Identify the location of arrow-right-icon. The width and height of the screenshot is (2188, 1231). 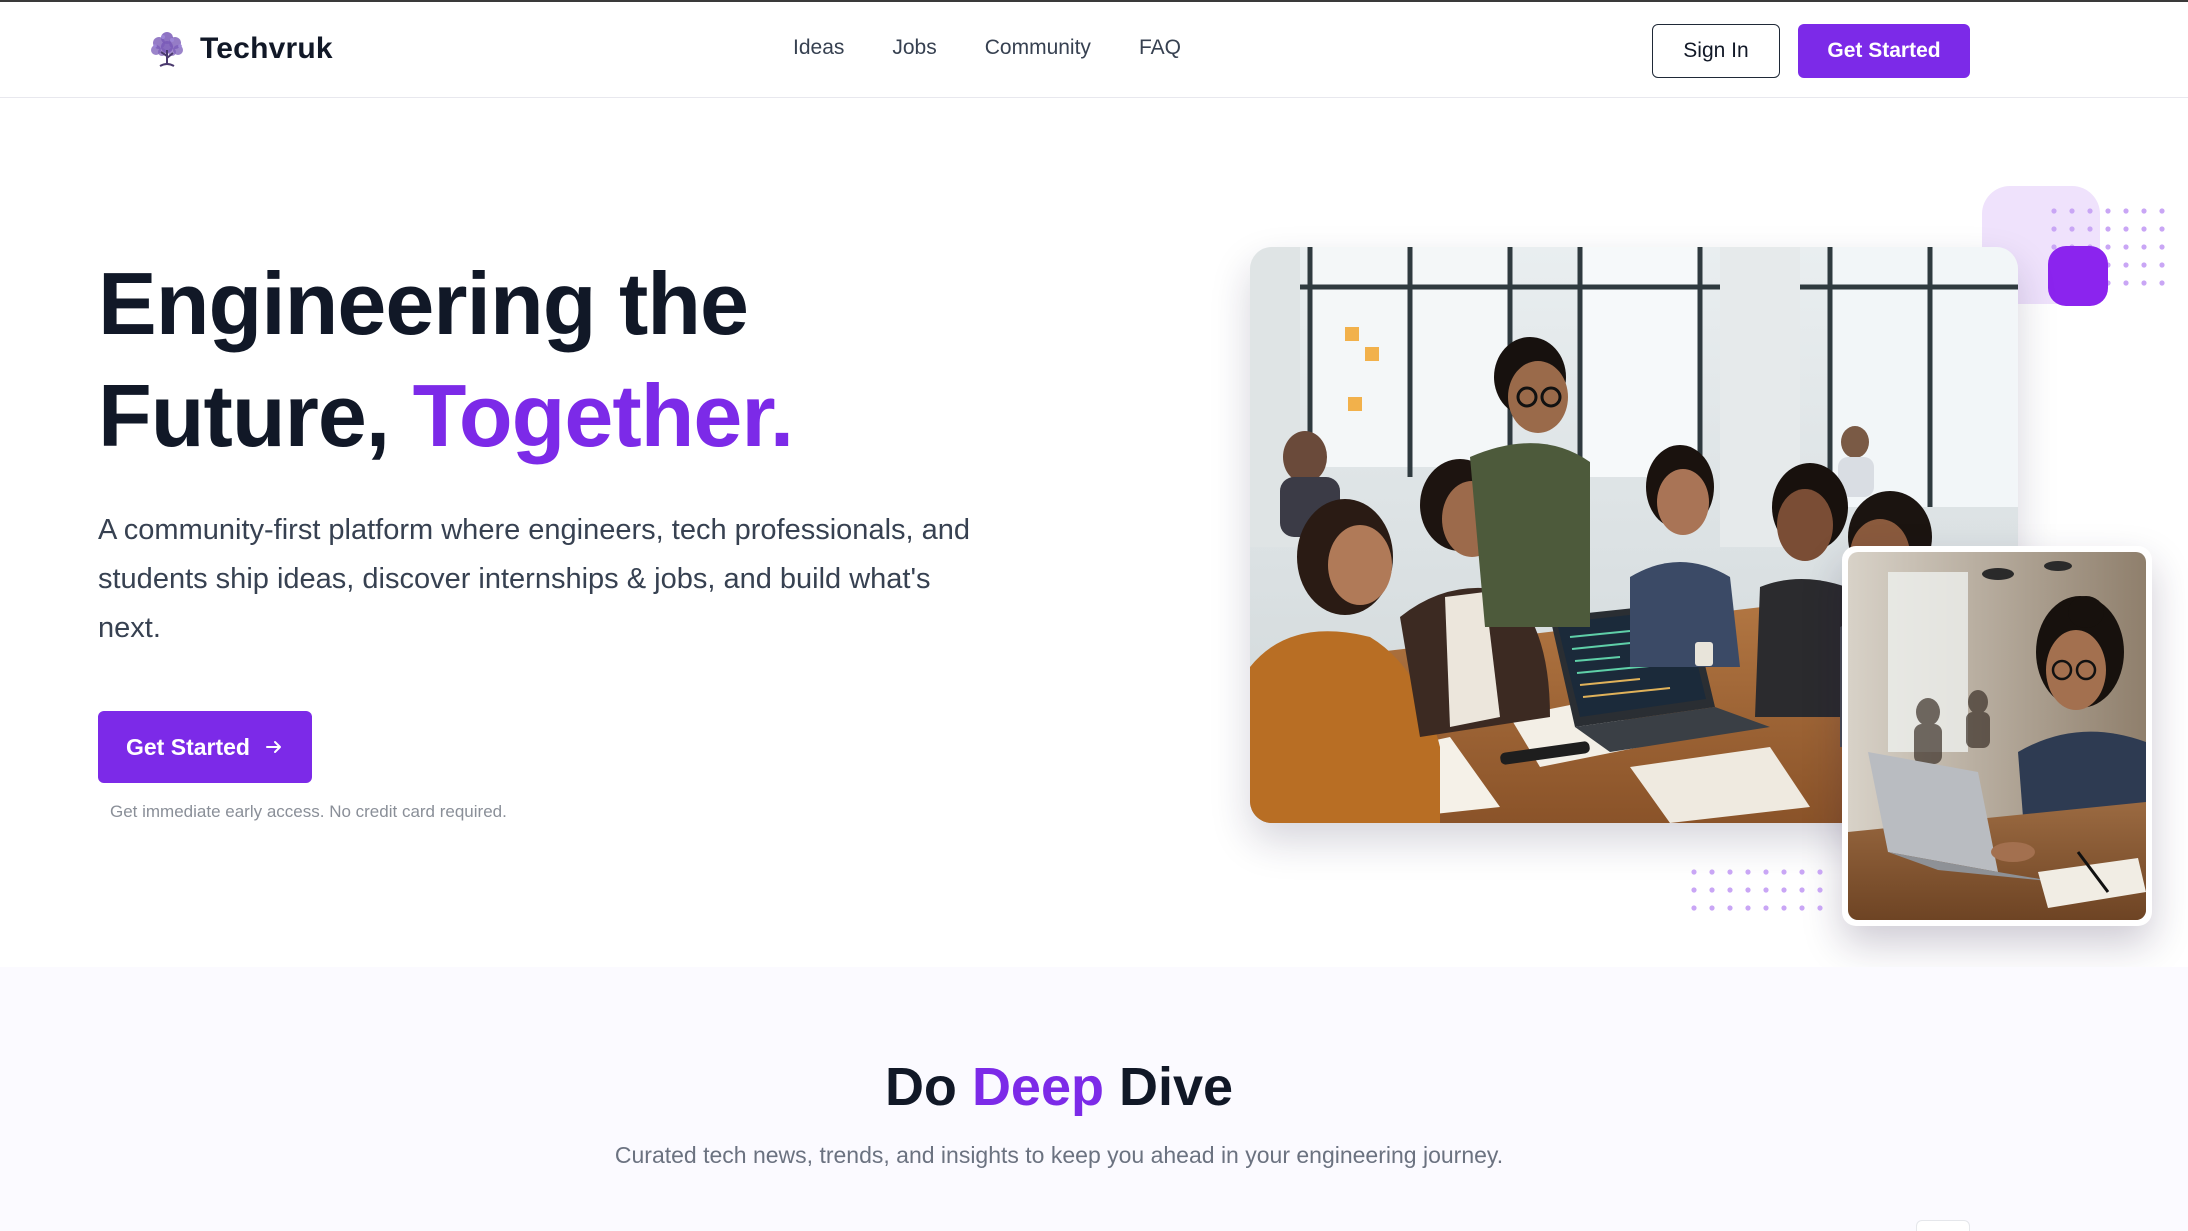
(273, 747).